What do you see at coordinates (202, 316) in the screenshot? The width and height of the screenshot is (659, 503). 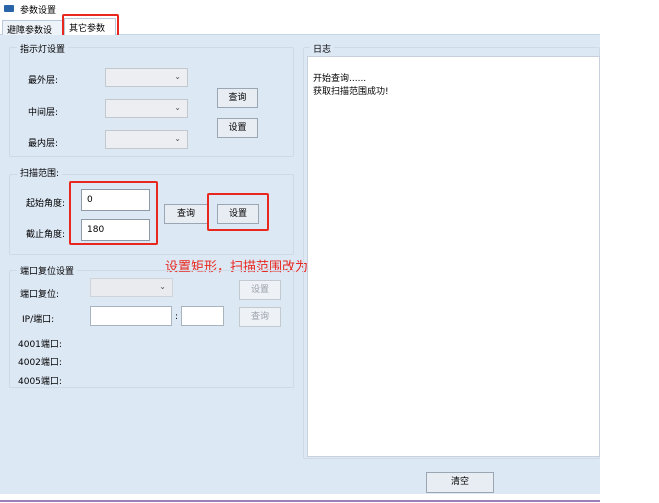 I see `port-number-input` at bounding box center [202, 316].